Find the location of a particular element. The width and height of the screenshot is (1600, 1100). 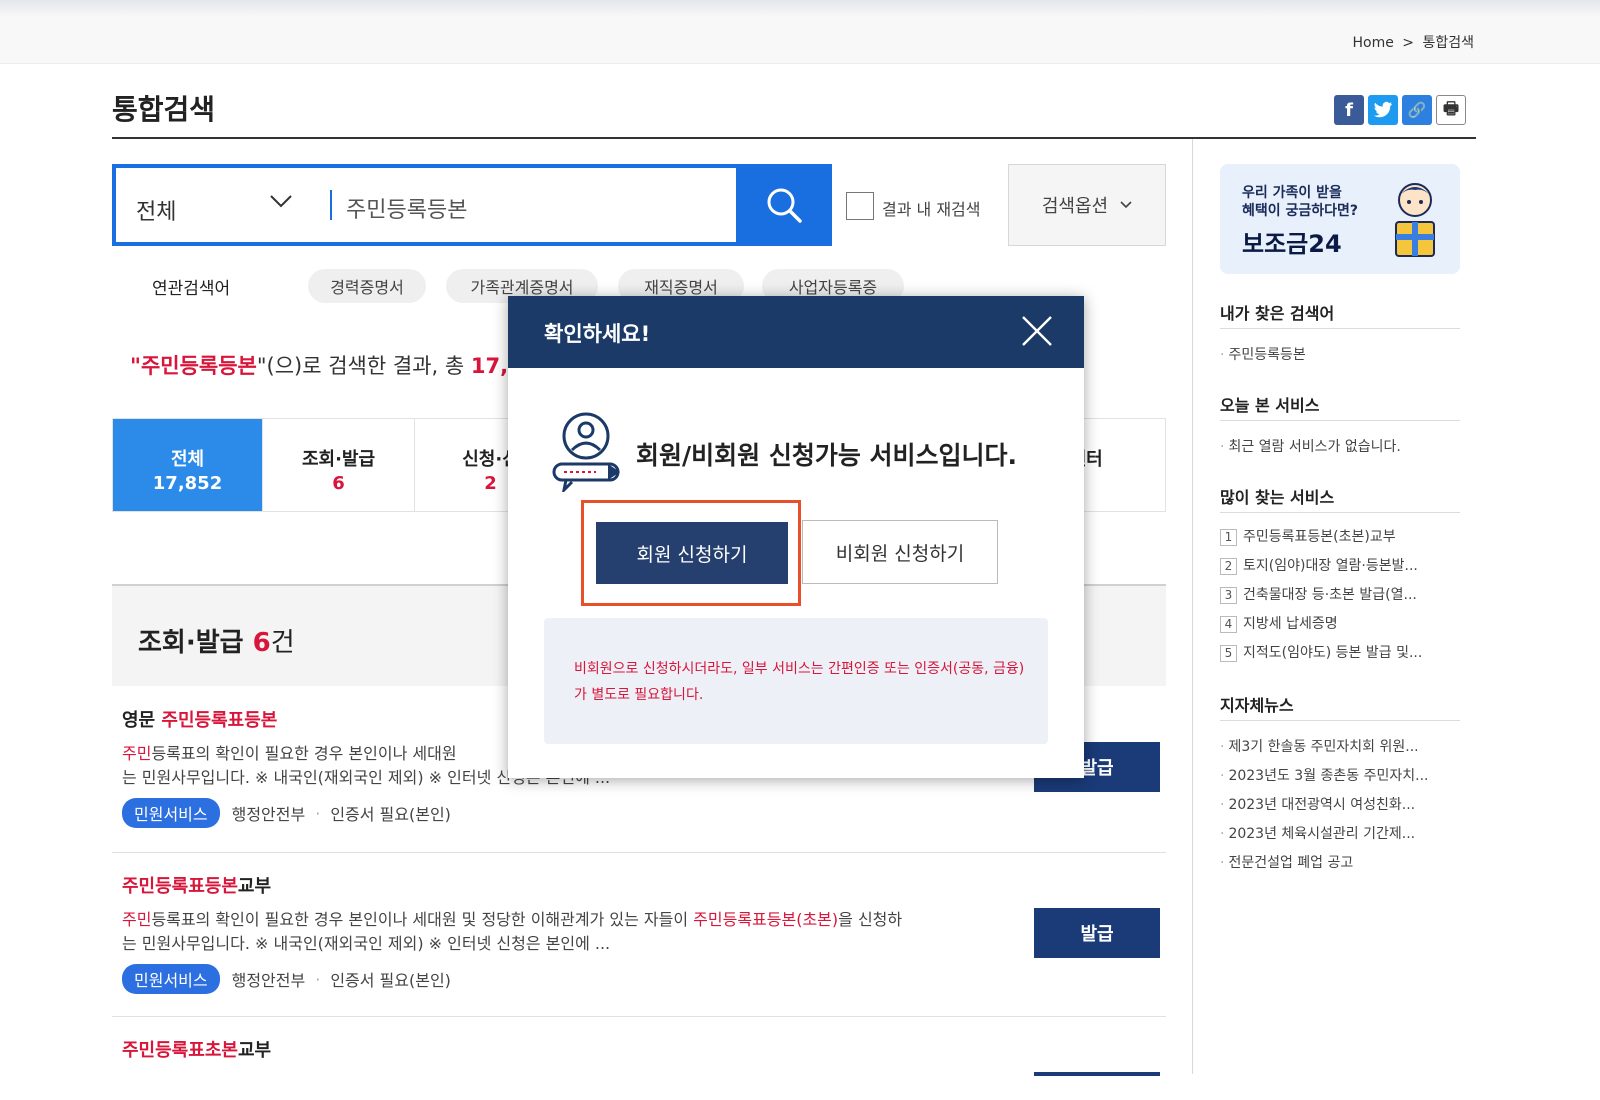

my-search-item-label: 주민등록등본 is located at coordinates (1267, 355).